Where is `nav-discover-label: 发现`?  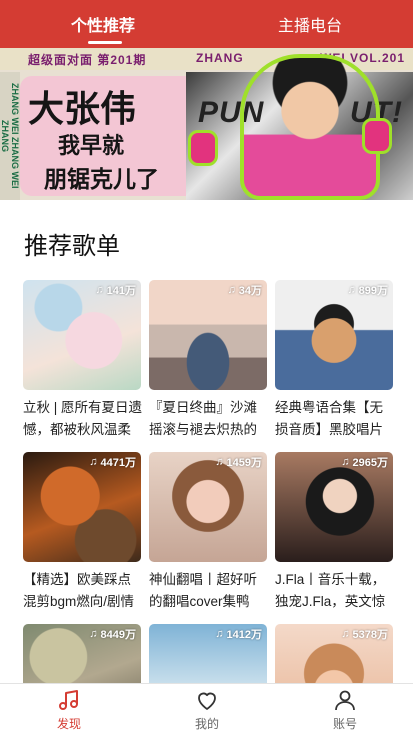
nav-discover-label: 发现 is located at coordinates (68, 724).